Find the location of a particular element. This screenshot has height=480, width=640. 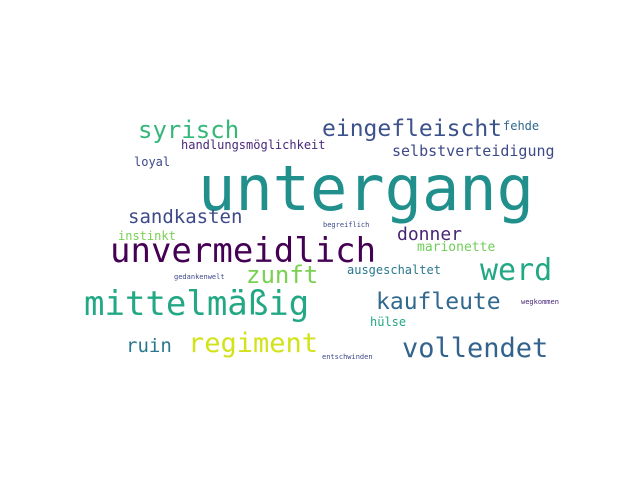

word-1: untergang is located at coordinates (366, 188).